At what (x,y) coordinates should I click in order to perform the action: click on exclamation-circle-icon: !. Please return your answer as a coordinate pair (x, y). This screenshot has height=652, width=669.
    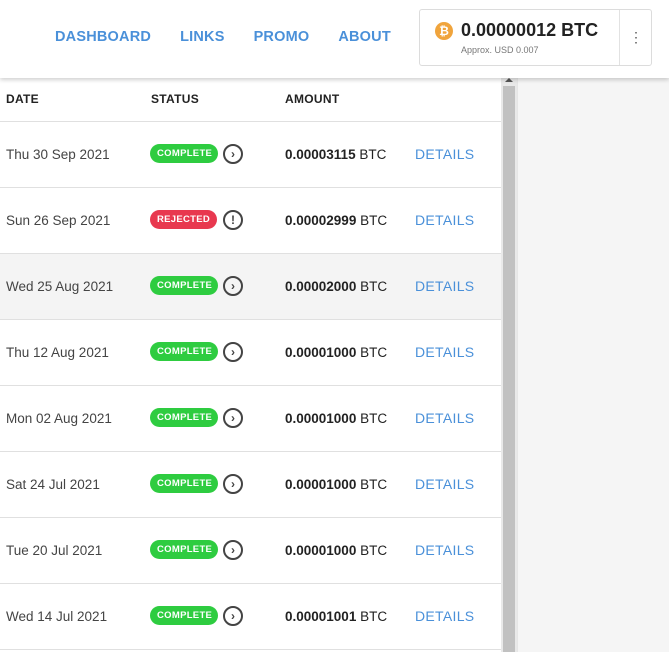
    Looking at the image, I should click on (233, 220).